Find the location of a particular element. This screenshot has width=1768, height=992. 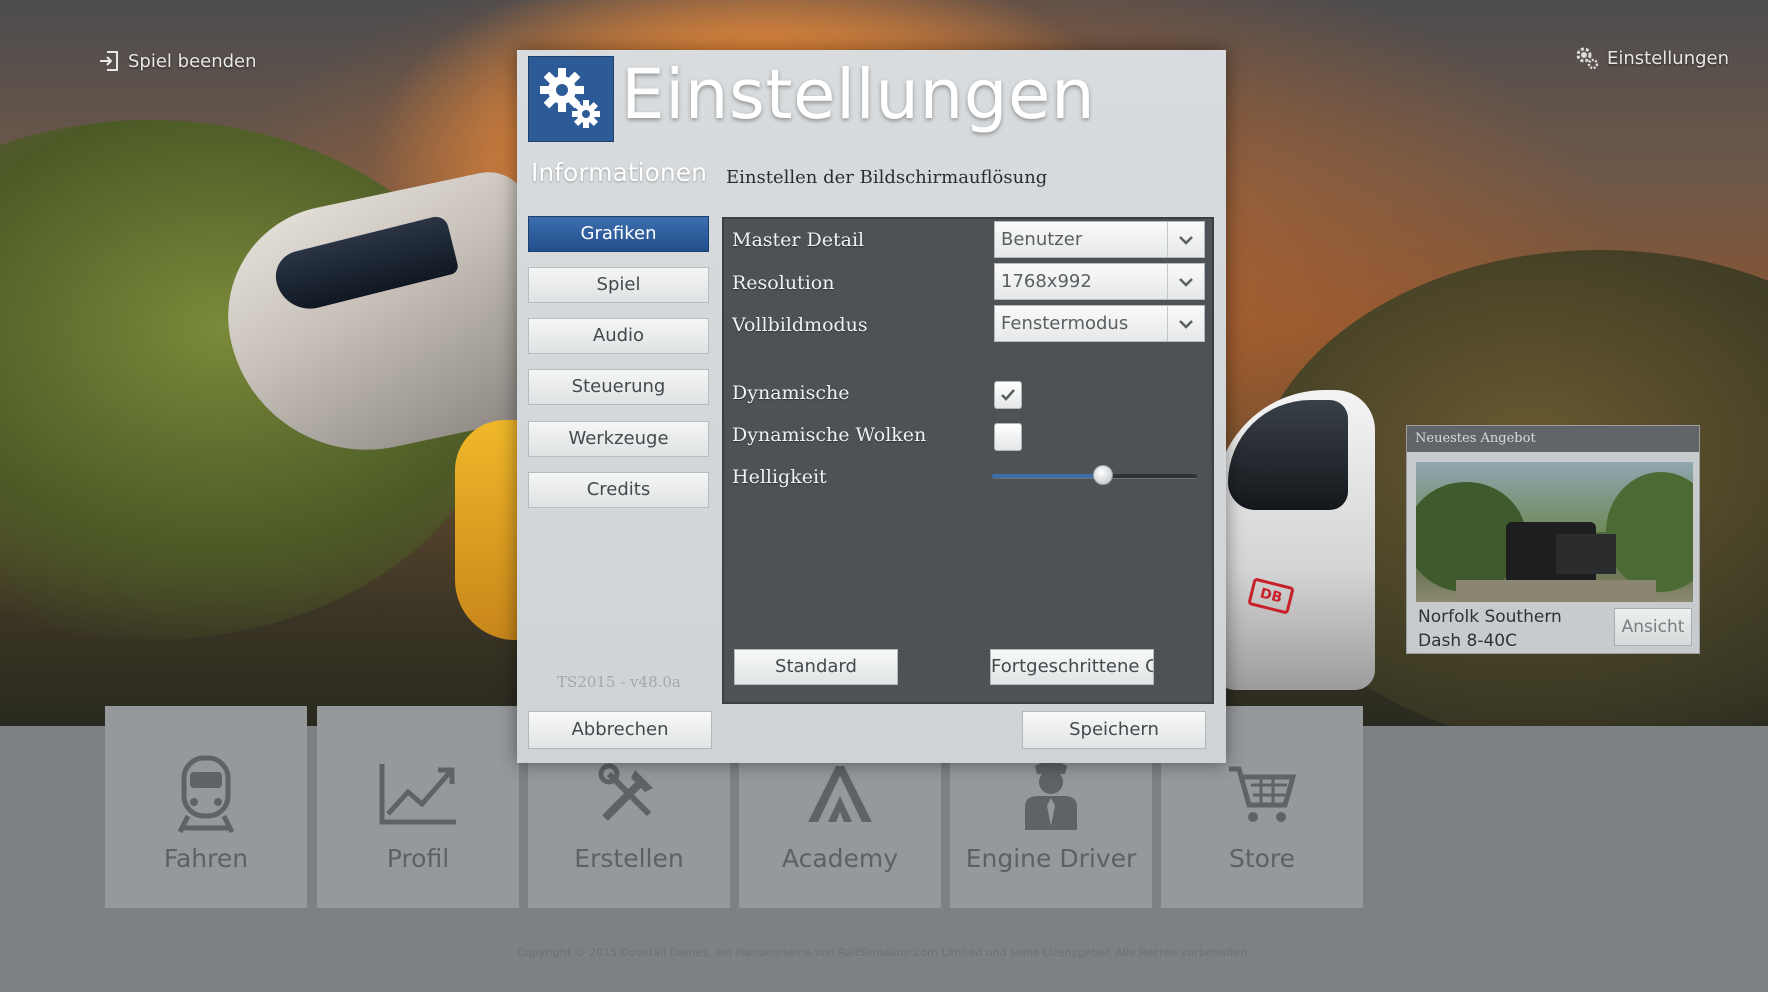

nav-grafiken: Grafiken is located at coordinates (618, 234).